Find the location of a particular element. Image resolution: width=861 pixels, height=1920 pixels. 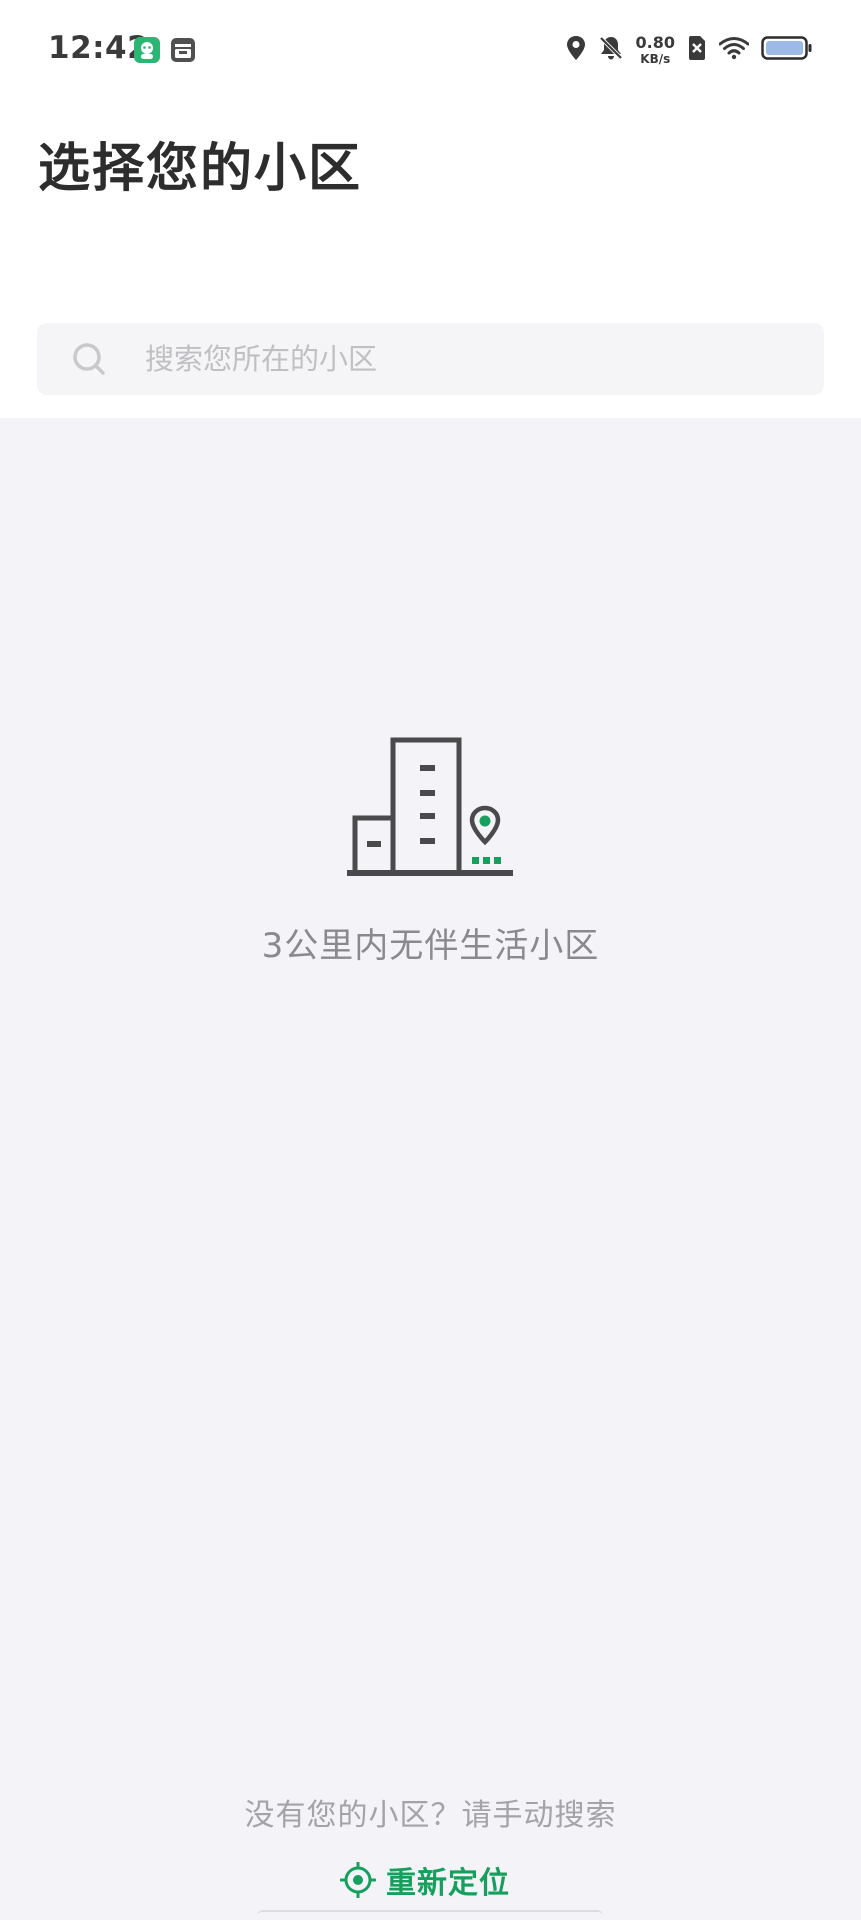

status-system-icons: 0.80 KB/s is located at coordinates (689, 50).